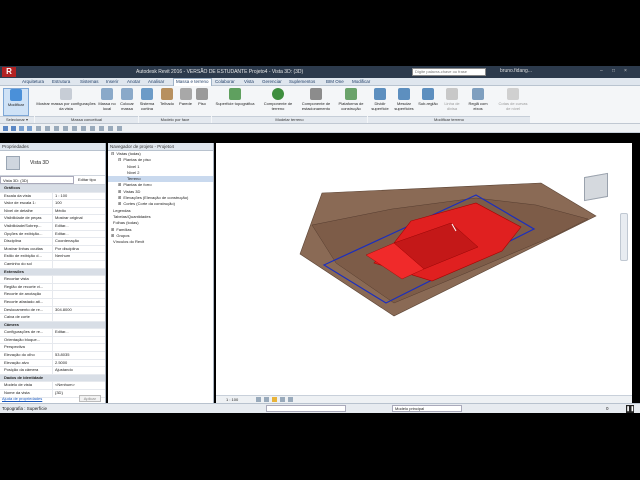 Image resolution: width=640 pixels, height=480 pixels. Describe the element at coordinates (78, 218) in the screenshot. I see `property-value: Mostrar original` at that location.